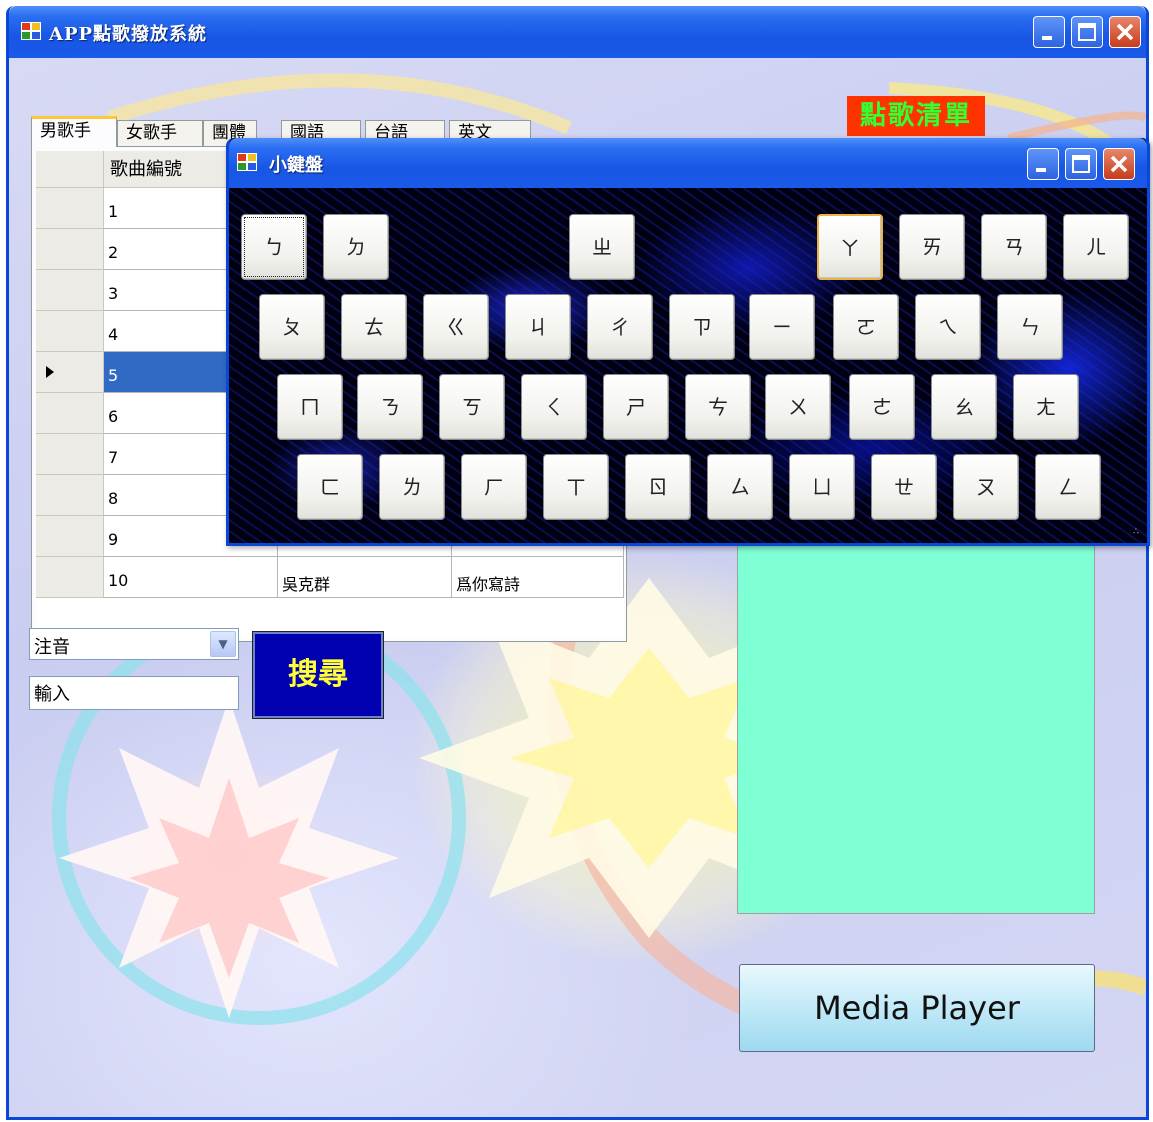 The image size is (1153, 1122). Describe the element at coordinates (636, 407) in the screenshot. I see `key-button: ㄕ` at that location.